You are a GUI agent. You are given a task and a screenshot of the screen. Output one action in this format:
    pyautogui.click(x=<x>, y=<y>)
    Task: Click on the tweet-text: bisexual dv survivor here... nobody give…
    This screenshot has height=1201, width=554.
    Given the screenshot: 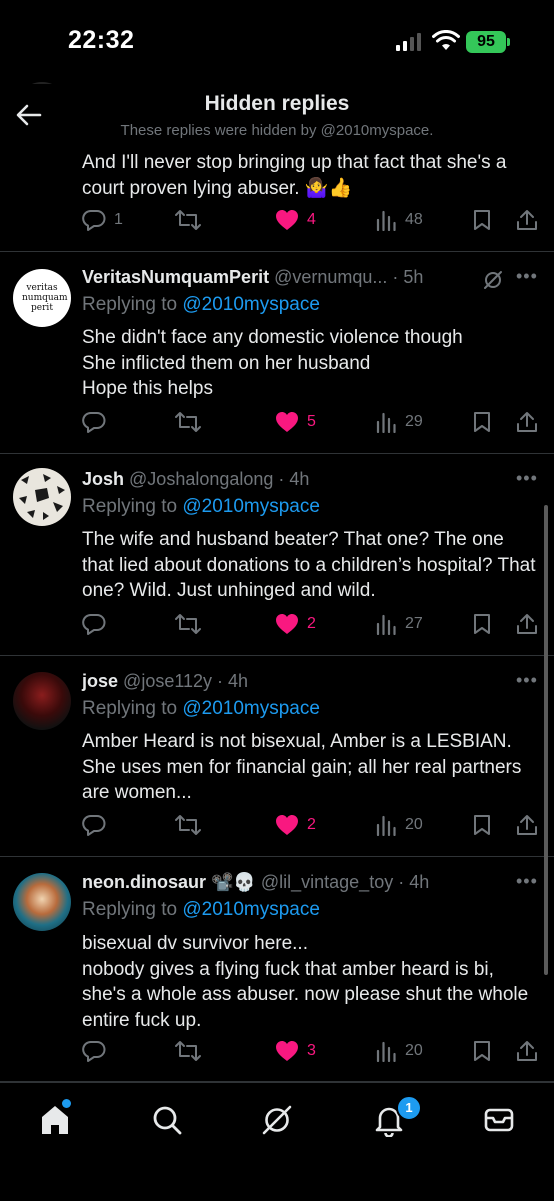 What is the action you would take?
    pyautogui.click(x=305, y=982)
    